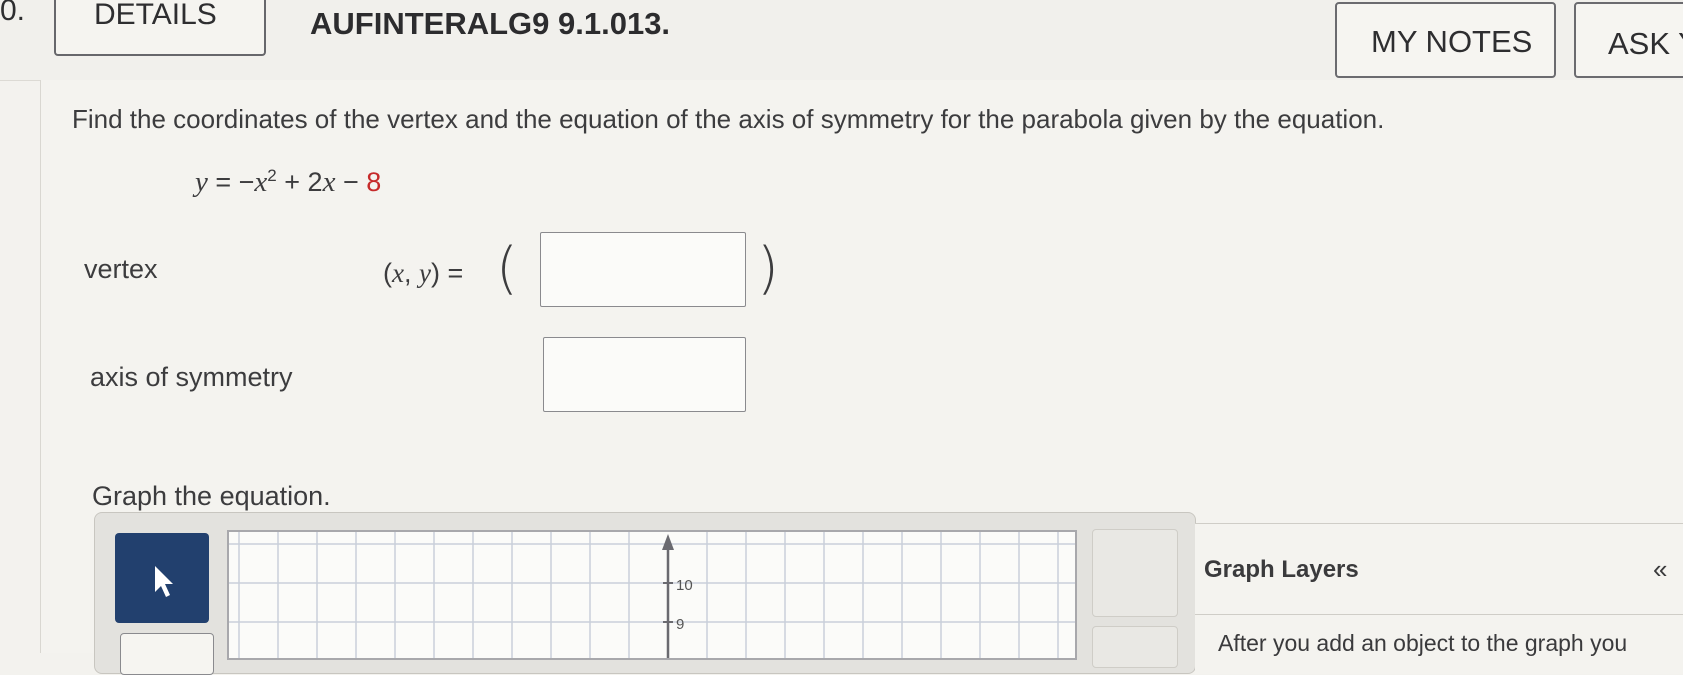 The width and height of the screenshot is (1683, 675). I want to click on details-button: DETAILS, so click(160, 28).